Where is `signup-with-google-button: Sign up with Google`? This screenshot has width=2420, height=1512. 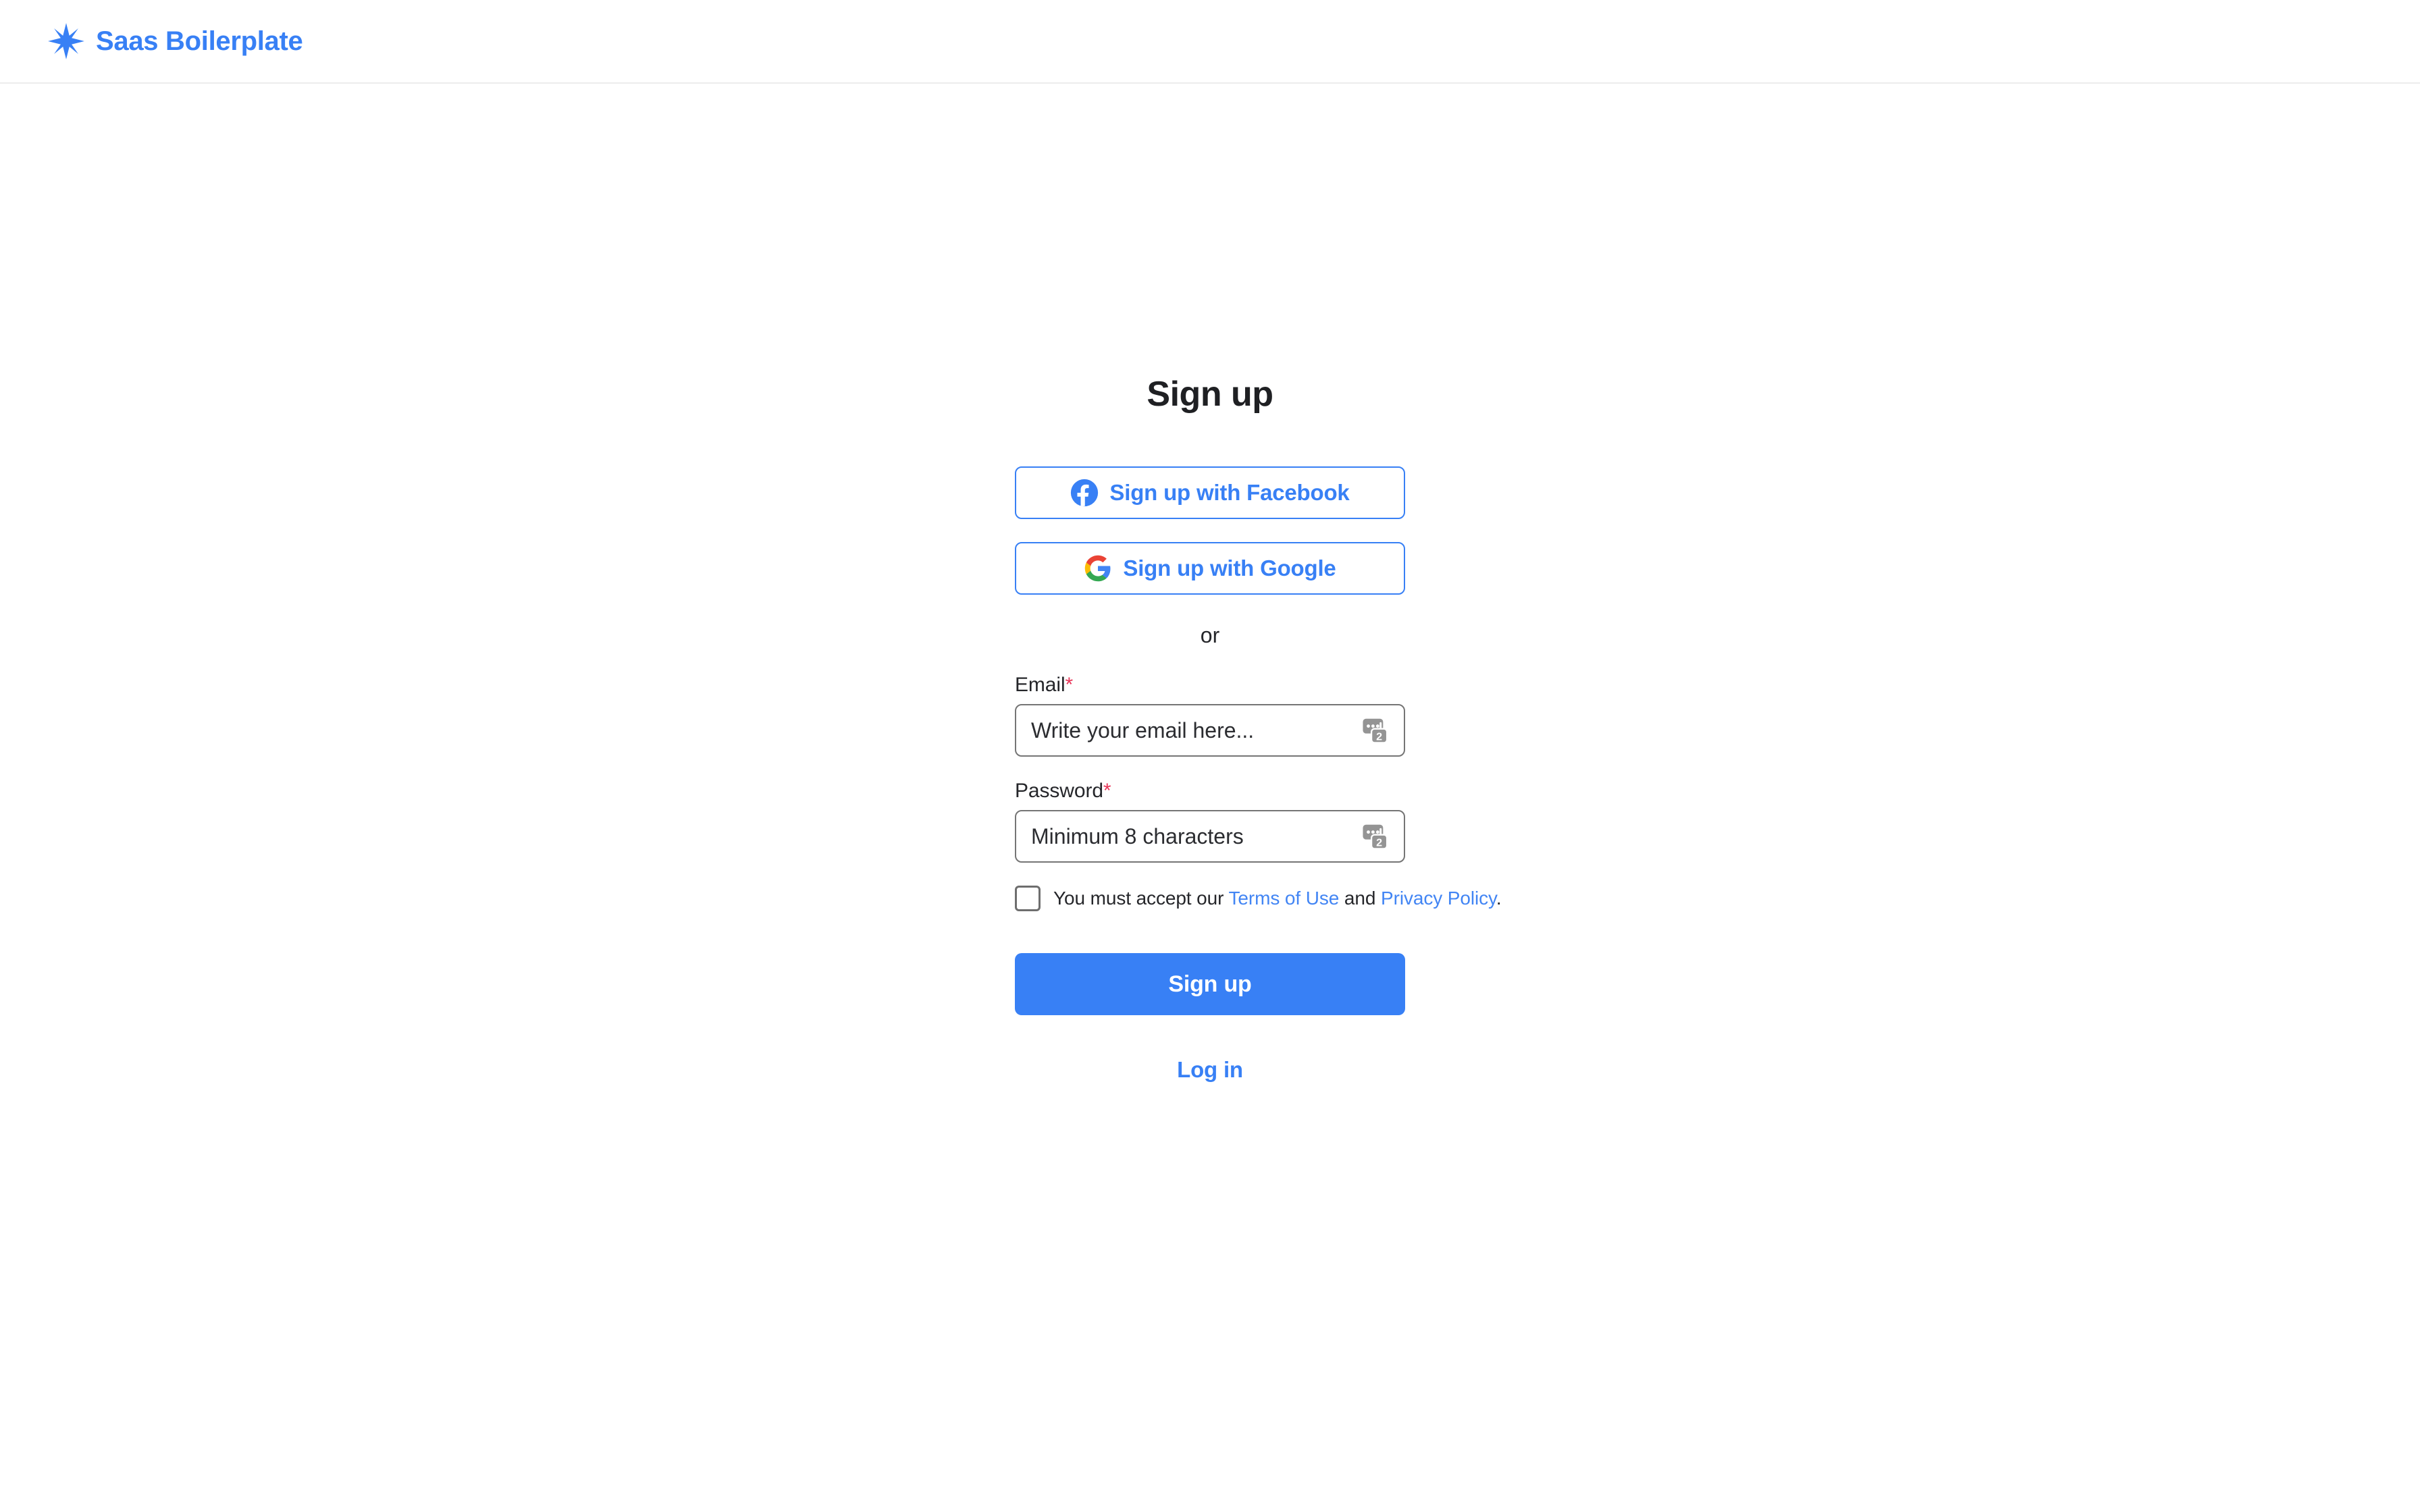 signup-with-google-button: Sign up with Google is located at coordinates (1210, 568).